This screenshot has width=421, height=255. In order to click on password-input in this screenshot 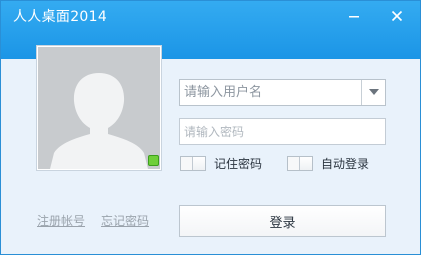, I will do `click(282, 131)`.